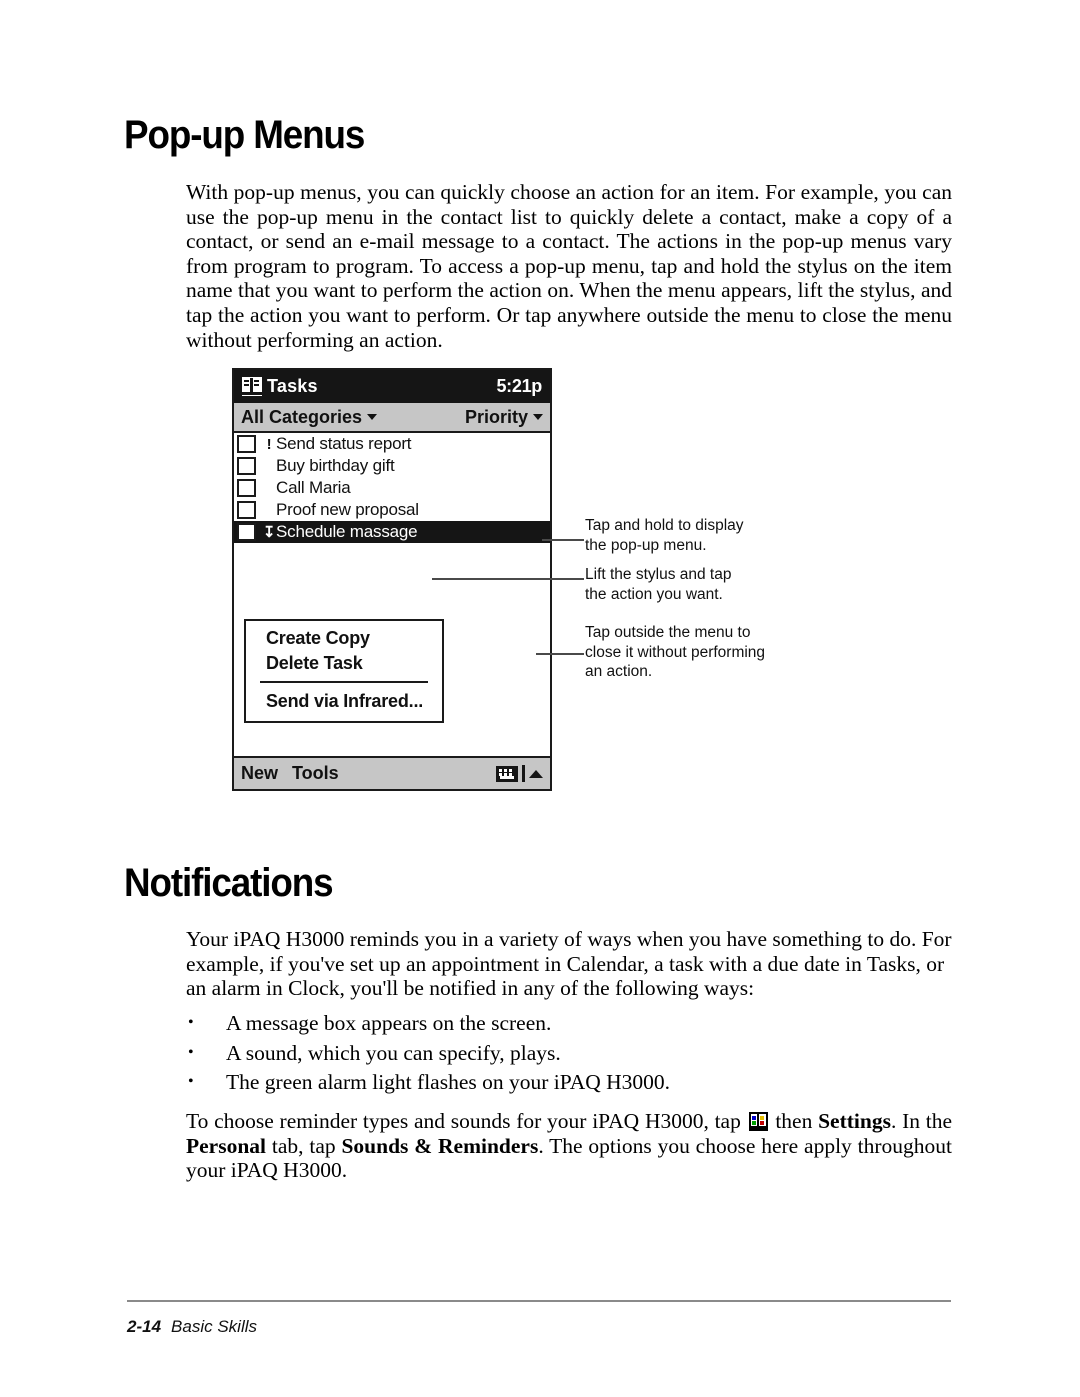 Image resolution: width=1080 pixels, height=1397 pixels. What do you see at coordinates (536, 773) in the screenshot?
I see `up-triangle-icon` at bounding box center [536, 773].